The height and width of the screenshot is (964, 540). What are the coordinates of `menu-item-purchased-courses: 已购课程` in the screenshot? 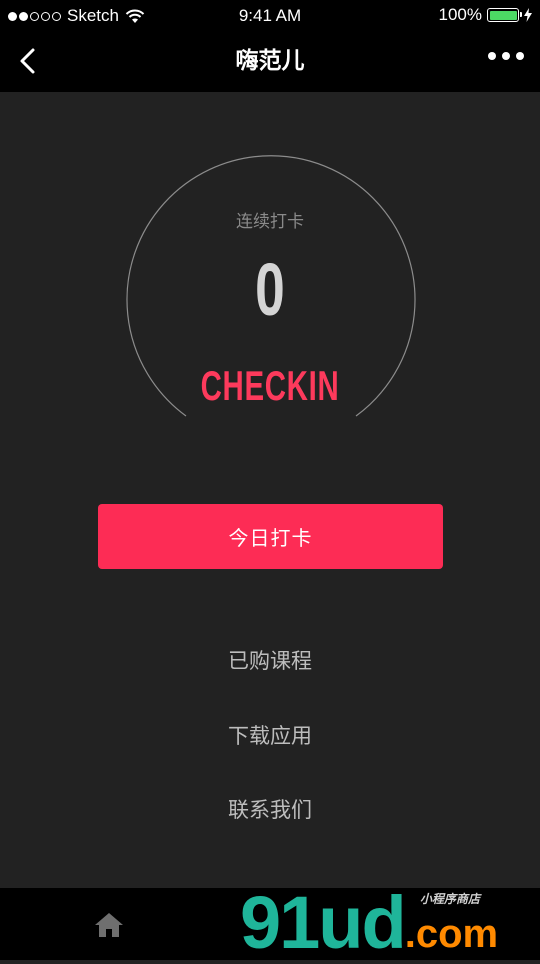 It's located at (270, 660).